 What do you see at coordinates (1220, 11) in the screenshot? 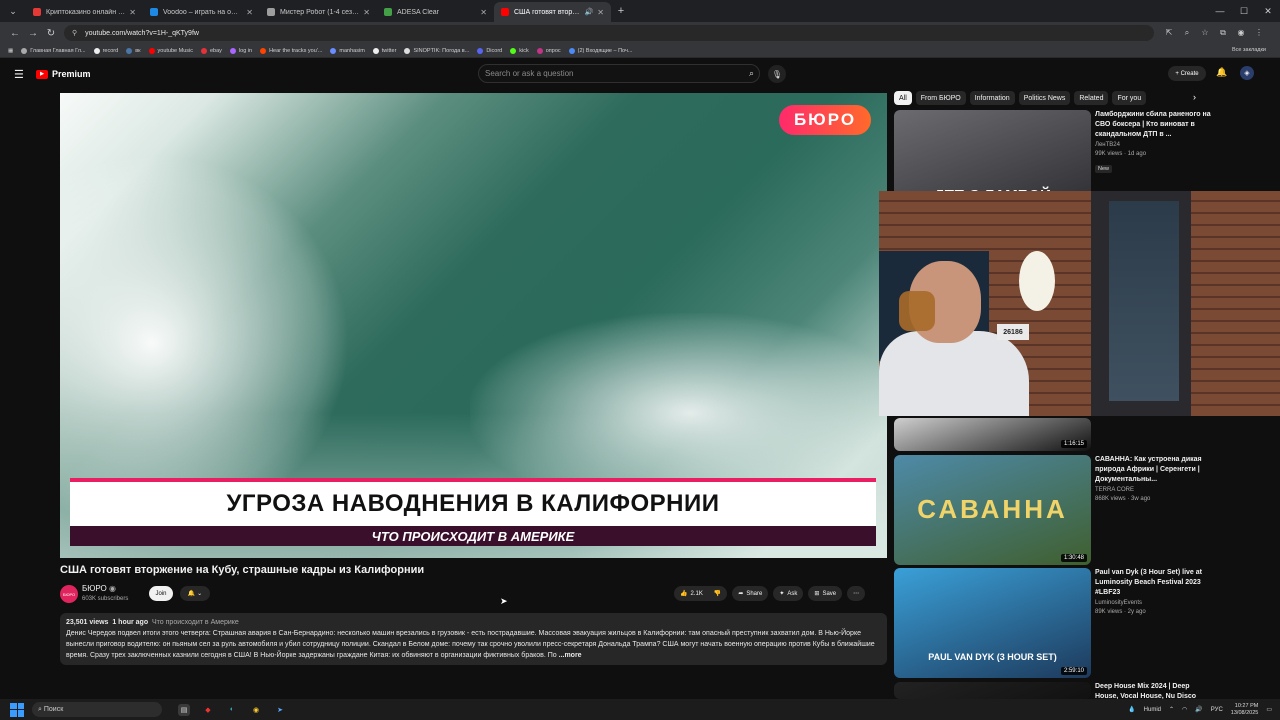
I see `minimize-icon: —` at bounding box center [1220, 11].